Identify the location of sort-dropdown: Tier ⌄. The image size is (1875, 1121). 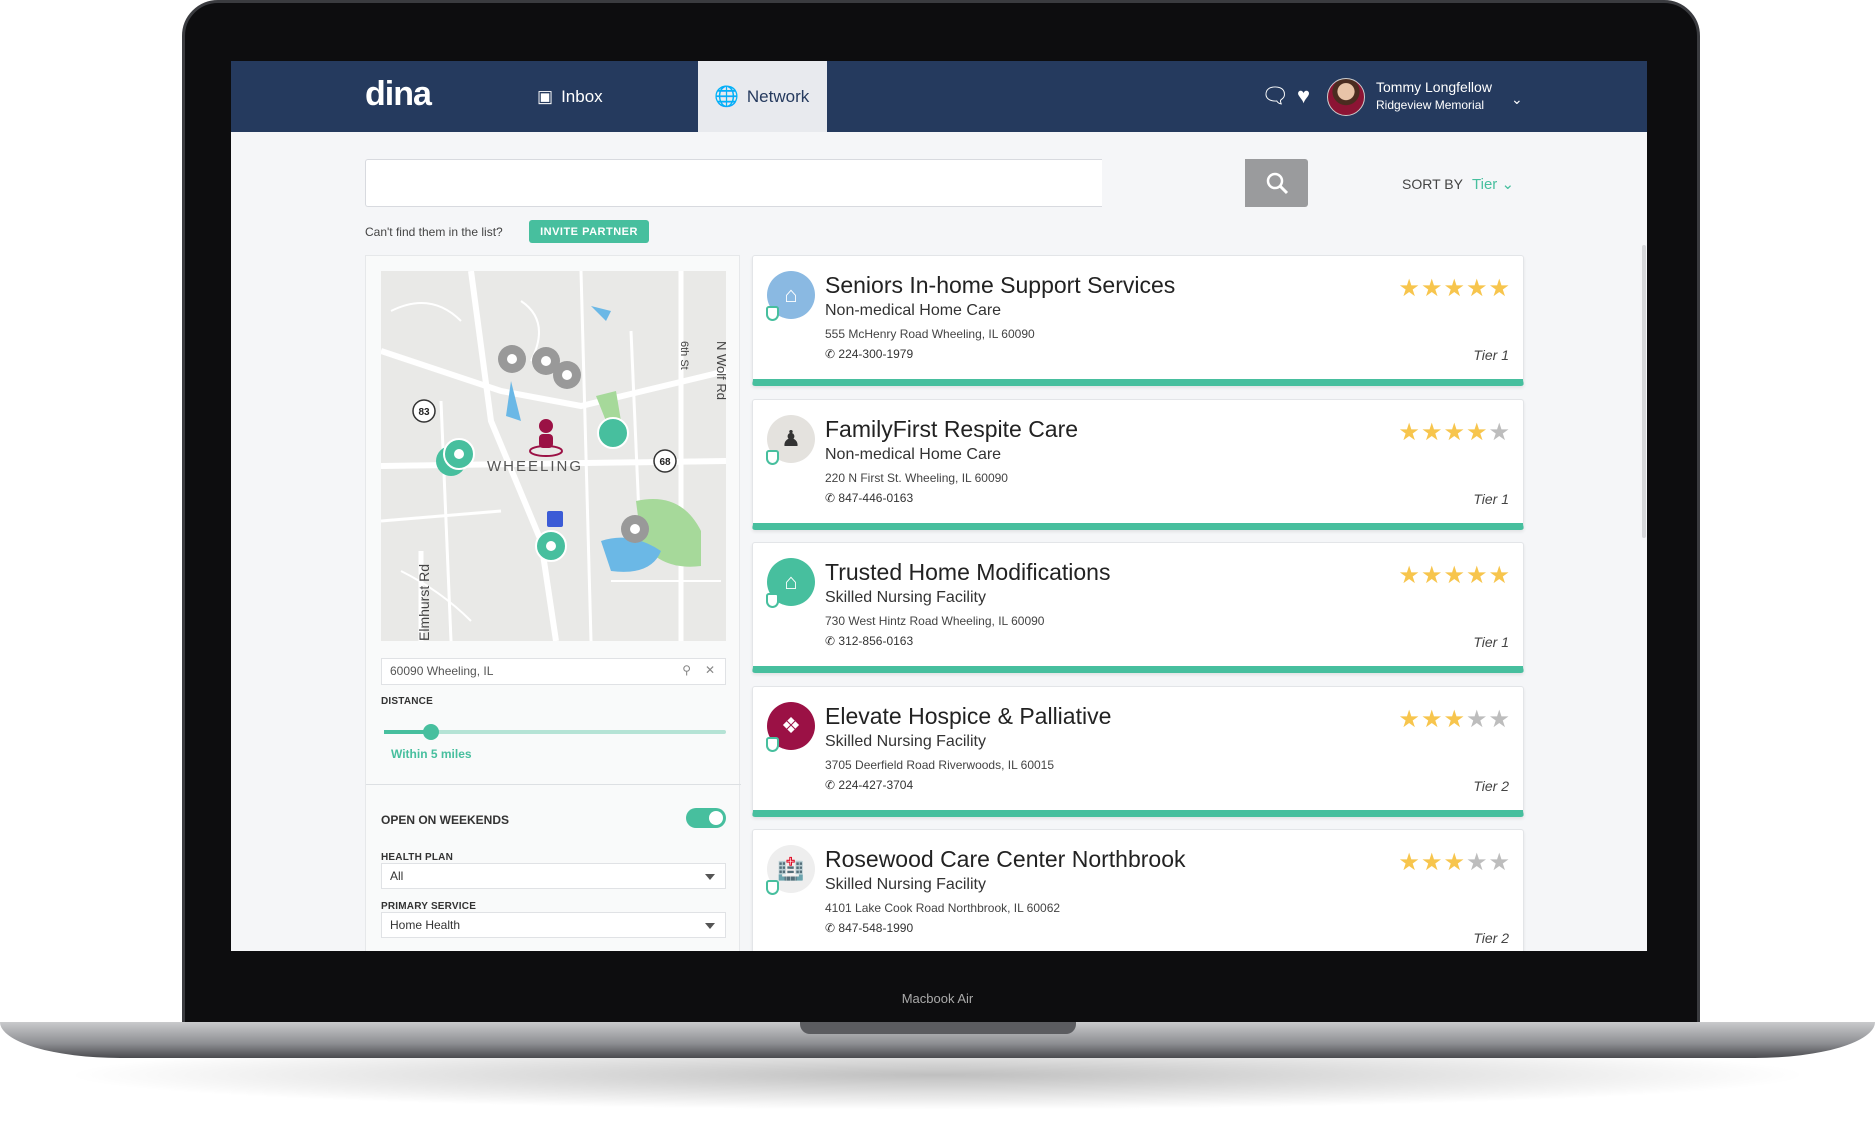
(1493, 184).